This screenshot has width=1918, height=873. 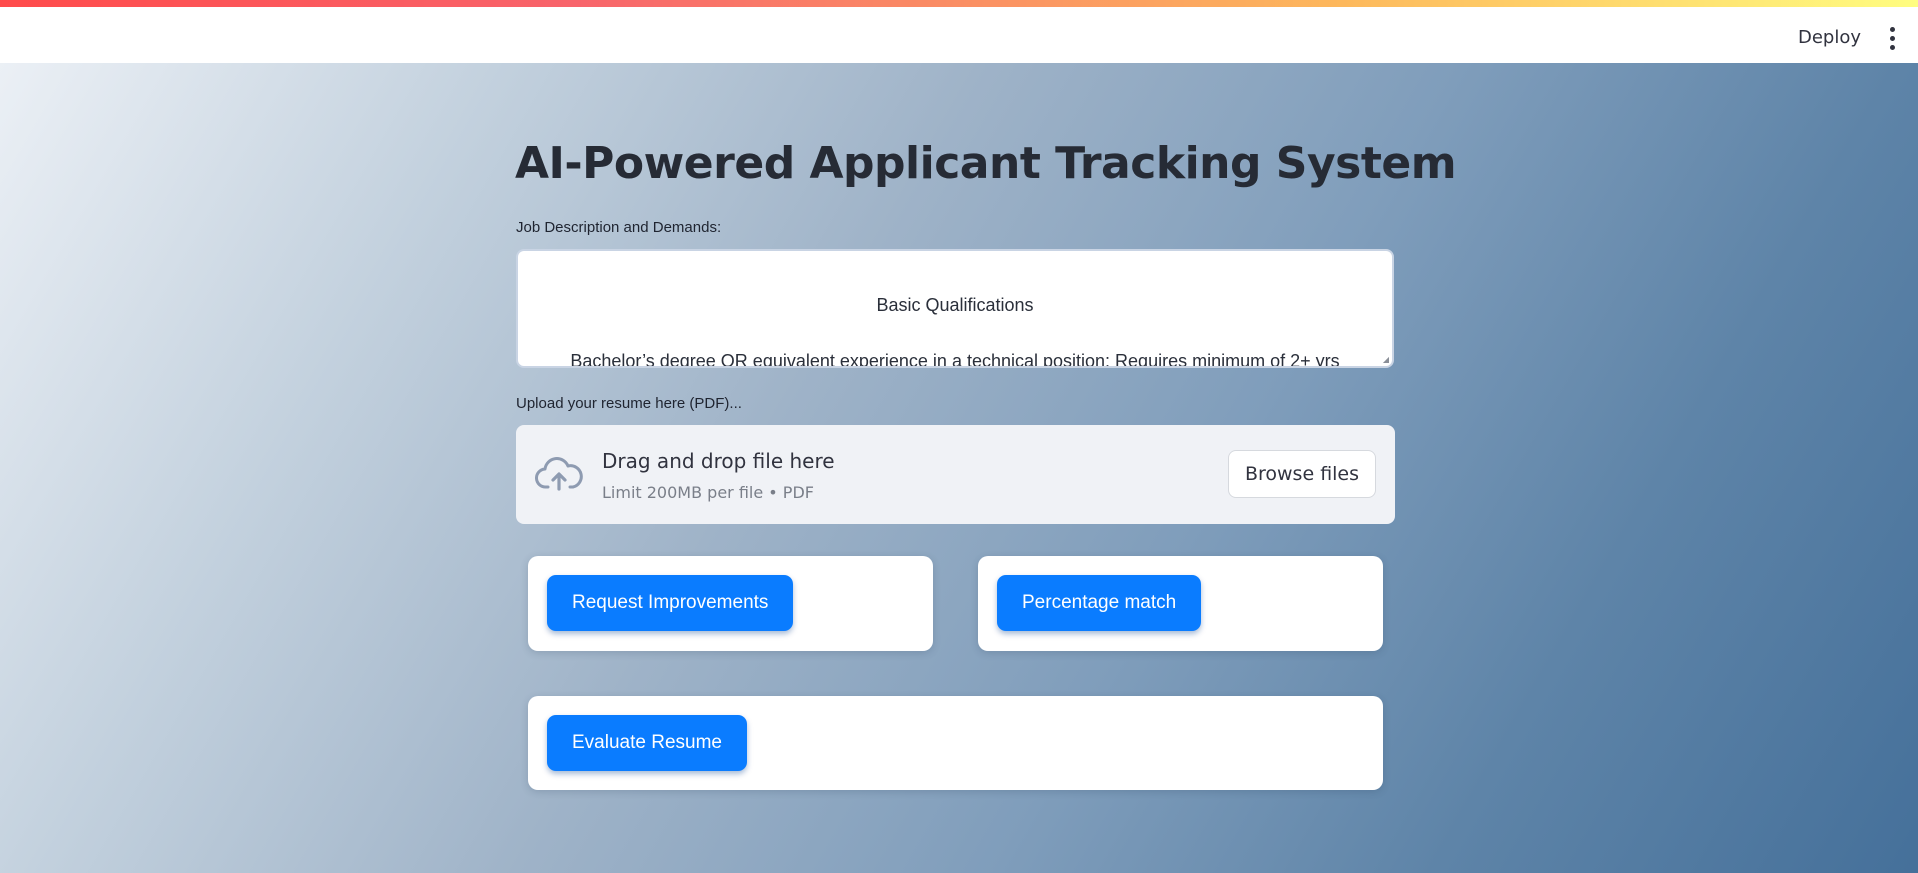 I want to click on vertical-dots-icon, so click(x=1892, y=39).